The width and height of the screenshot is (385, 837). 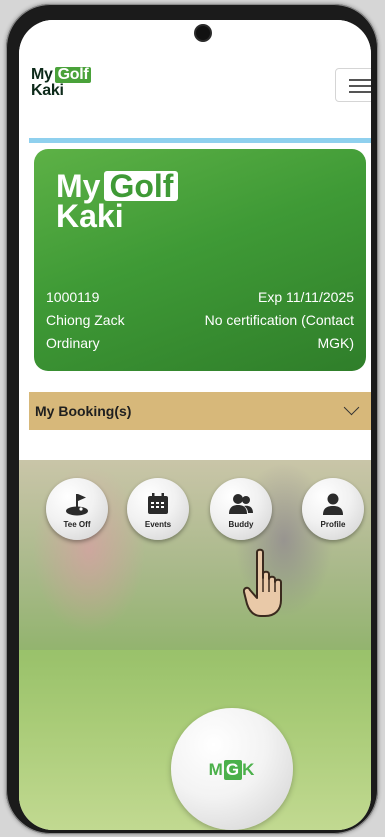 What do you see at coordinates (141, 186) in the screenshot?
I see `card-logo-golf: Golf` at bounding box center [141, 186].